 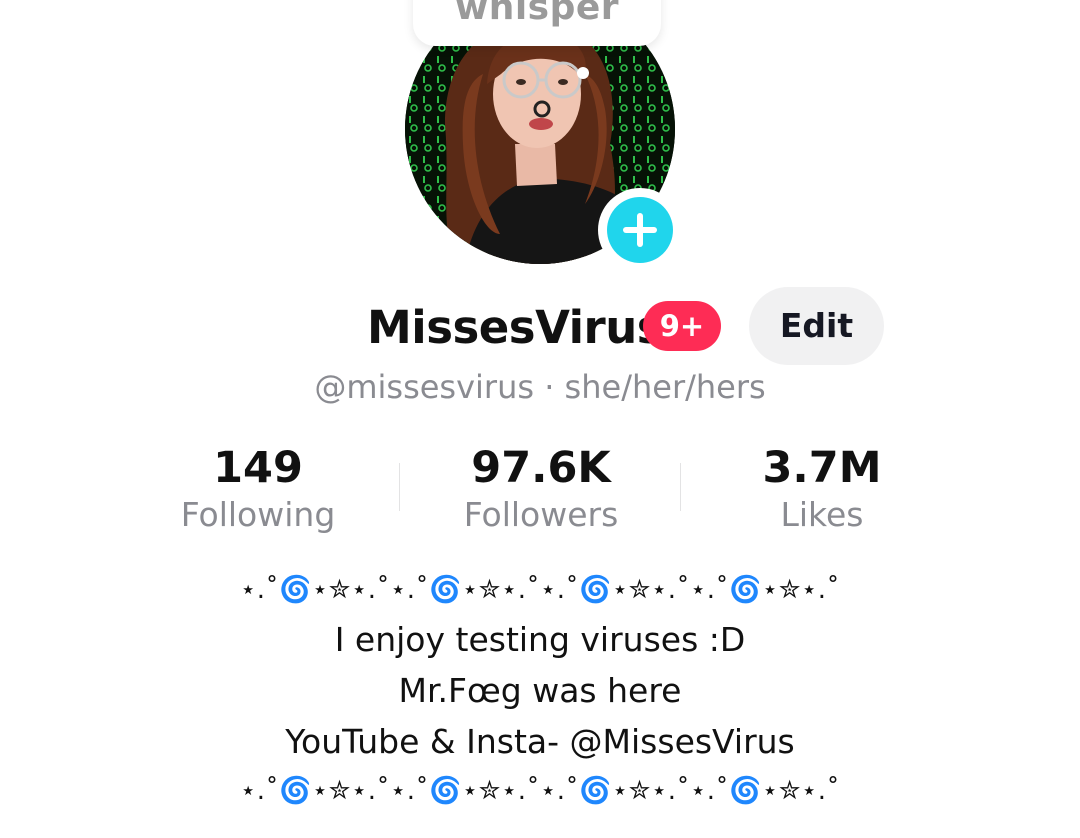 I want to click on note-bubble-tail, so click(x=583, y=73).